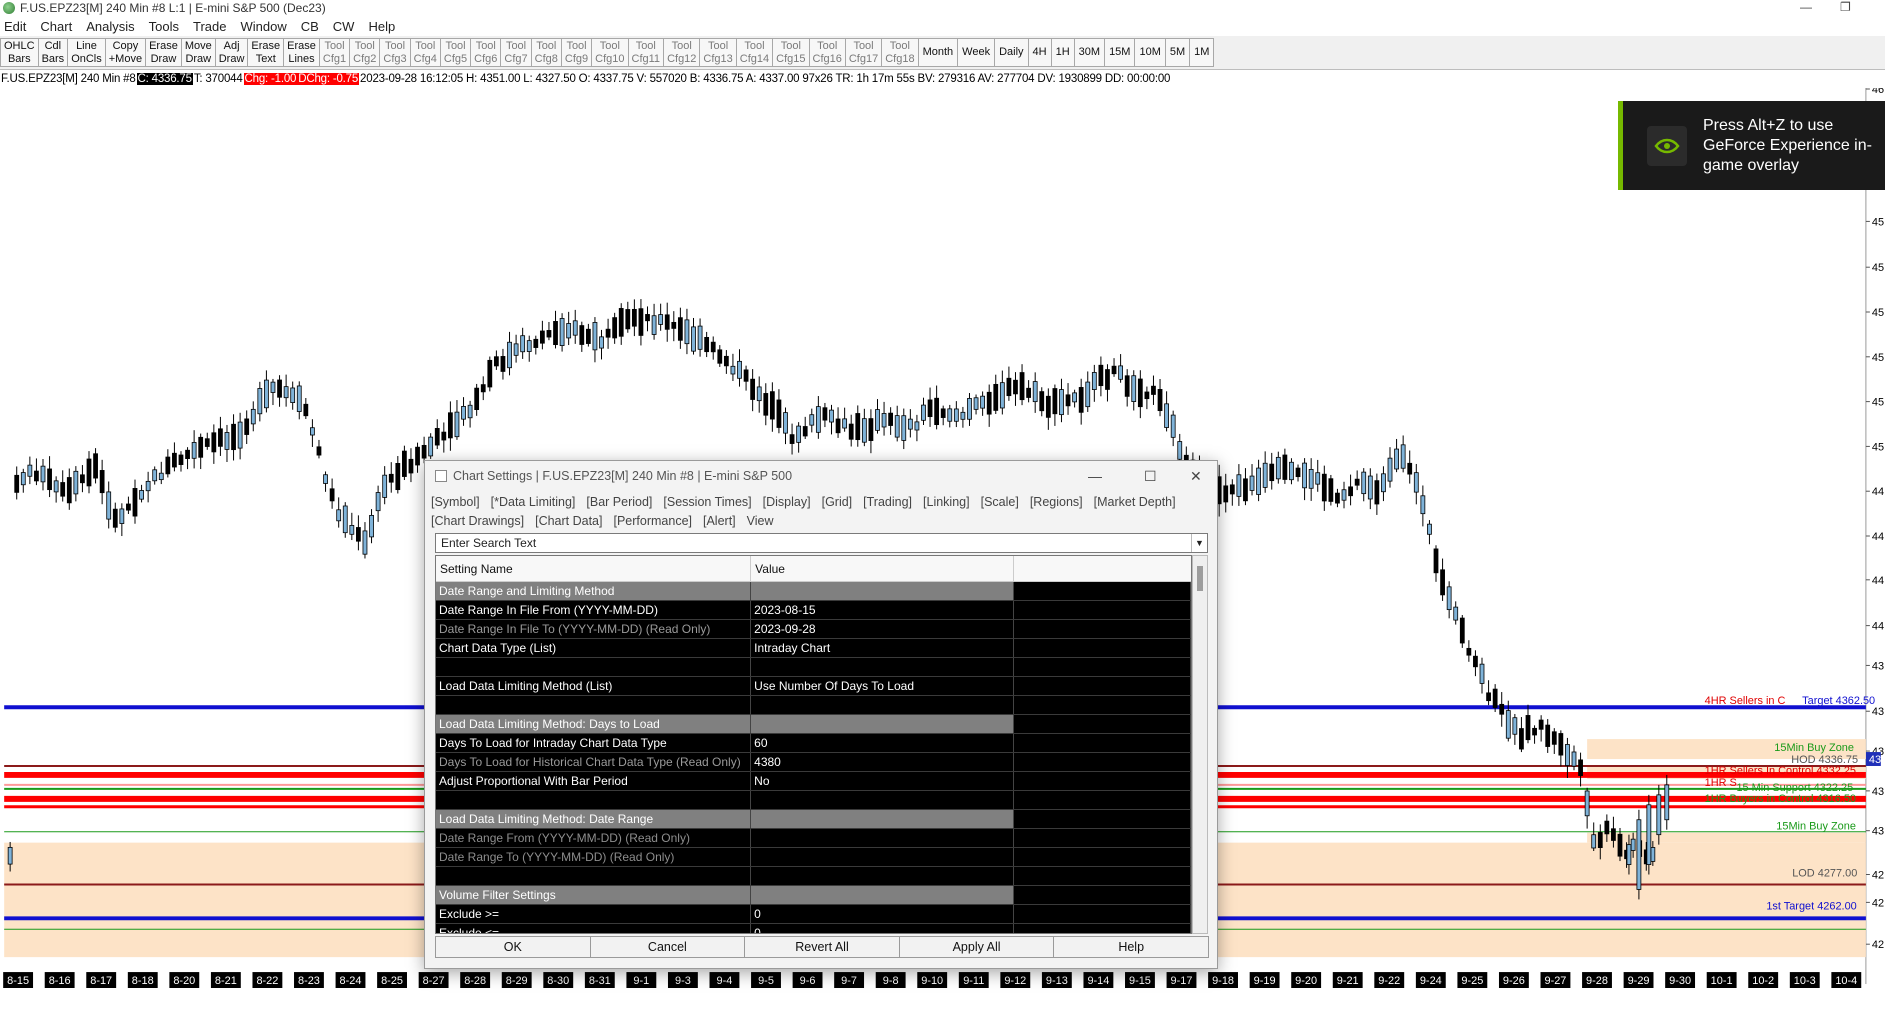 The width and height of the screenshot is (1885, 1016). What do you see at coordinates (719, 521) in the screenshot?
I see `tab-alert: [Alert]` at bounding box center [719, 521].